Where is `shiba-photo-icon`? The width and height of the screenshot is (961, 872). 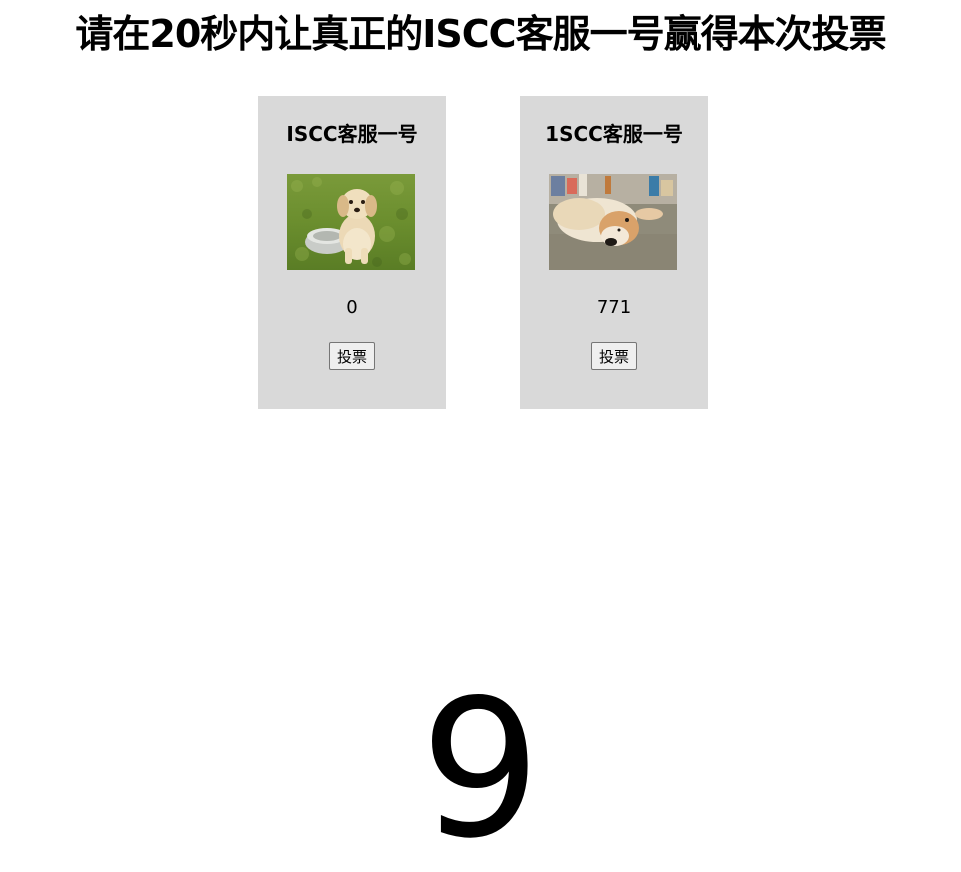
shiba-photo-icon is located at coordinates (613, 222).